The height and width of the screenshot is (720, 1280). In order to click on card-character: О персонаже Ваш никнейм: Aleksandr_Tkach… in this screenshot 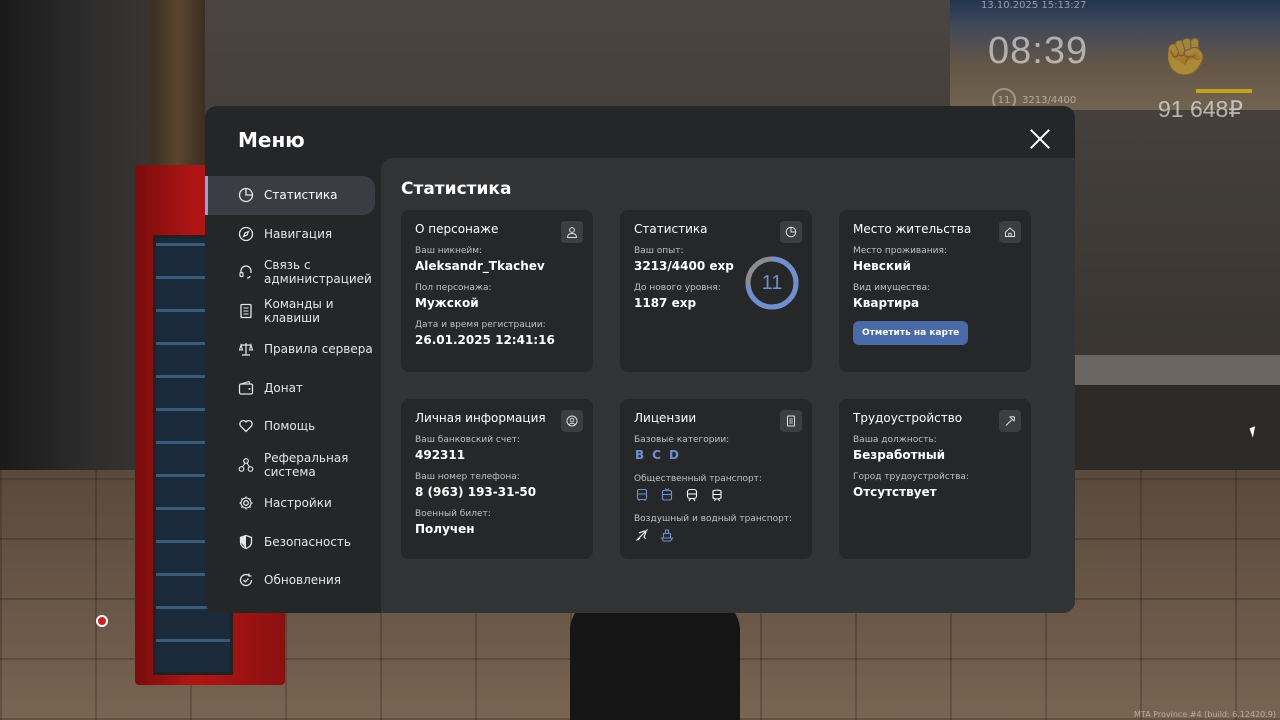, I will do `click(497, 291)`.